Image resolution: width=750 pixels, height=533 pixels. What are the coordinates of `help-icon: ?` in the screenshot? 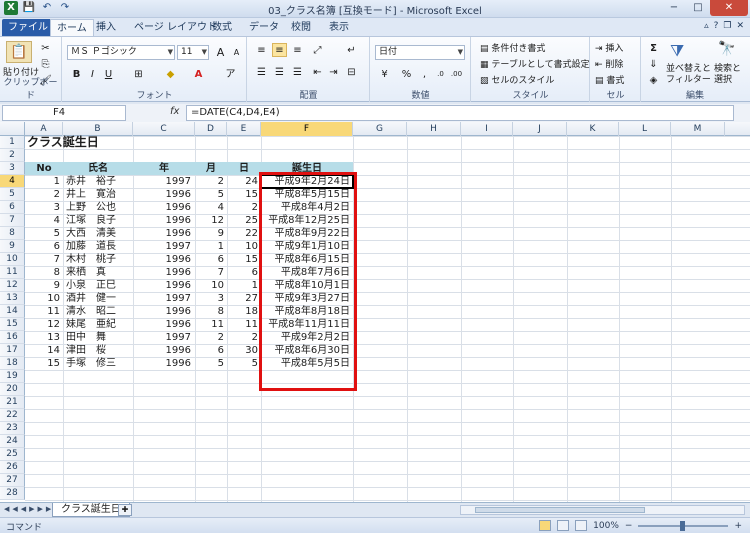 It's located at (716, 26).